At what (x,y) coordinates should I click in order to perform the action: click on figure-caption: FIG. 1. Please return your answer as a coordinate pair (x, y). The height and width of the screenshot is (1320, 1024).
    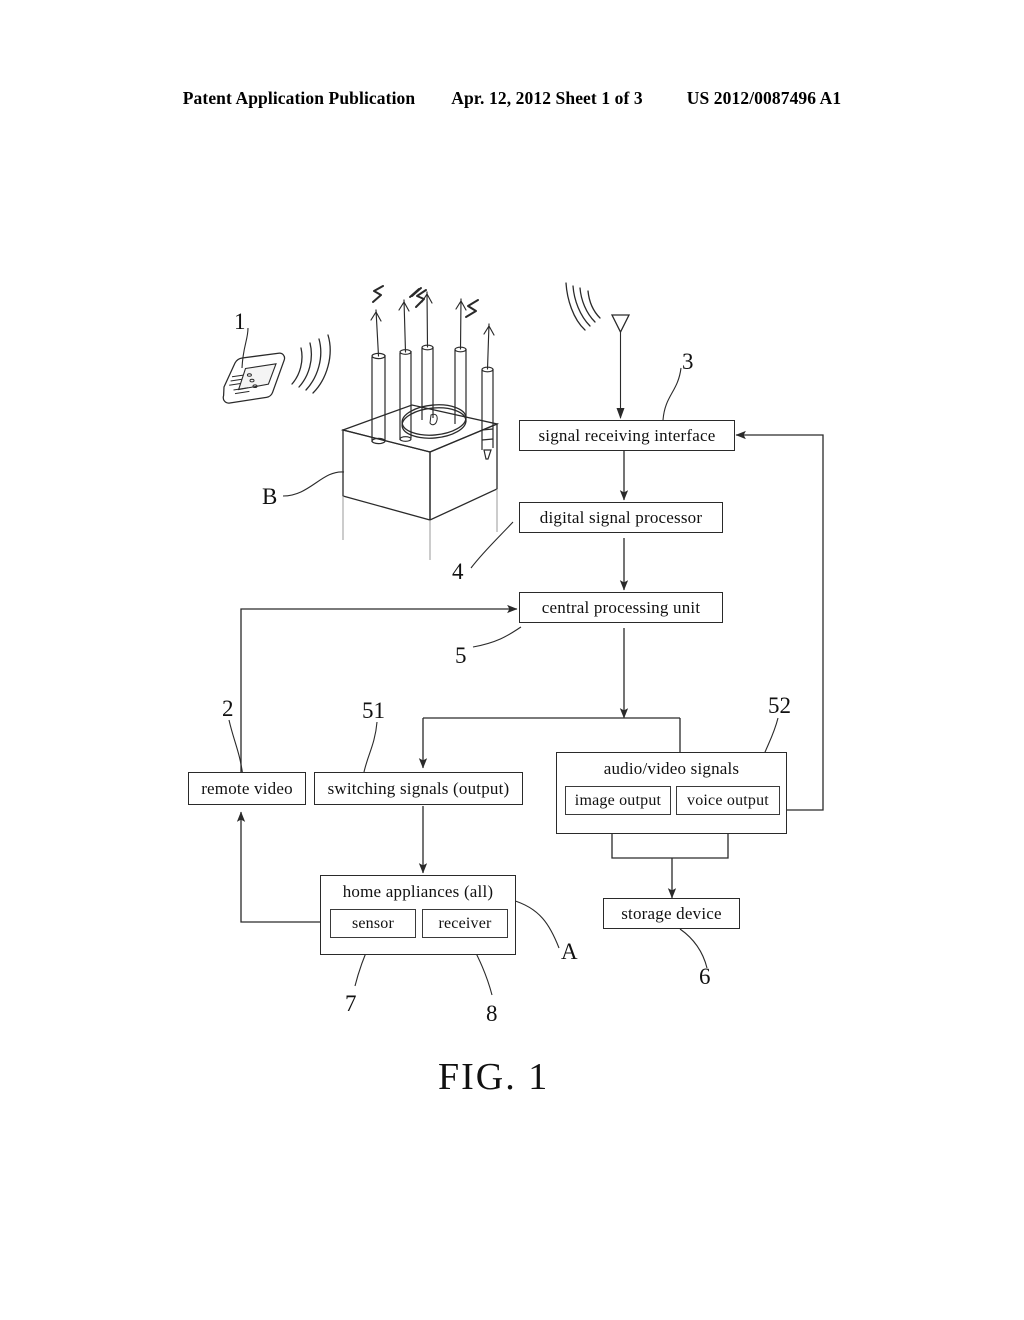
    Looking at the image, I should click on (494, 1077).